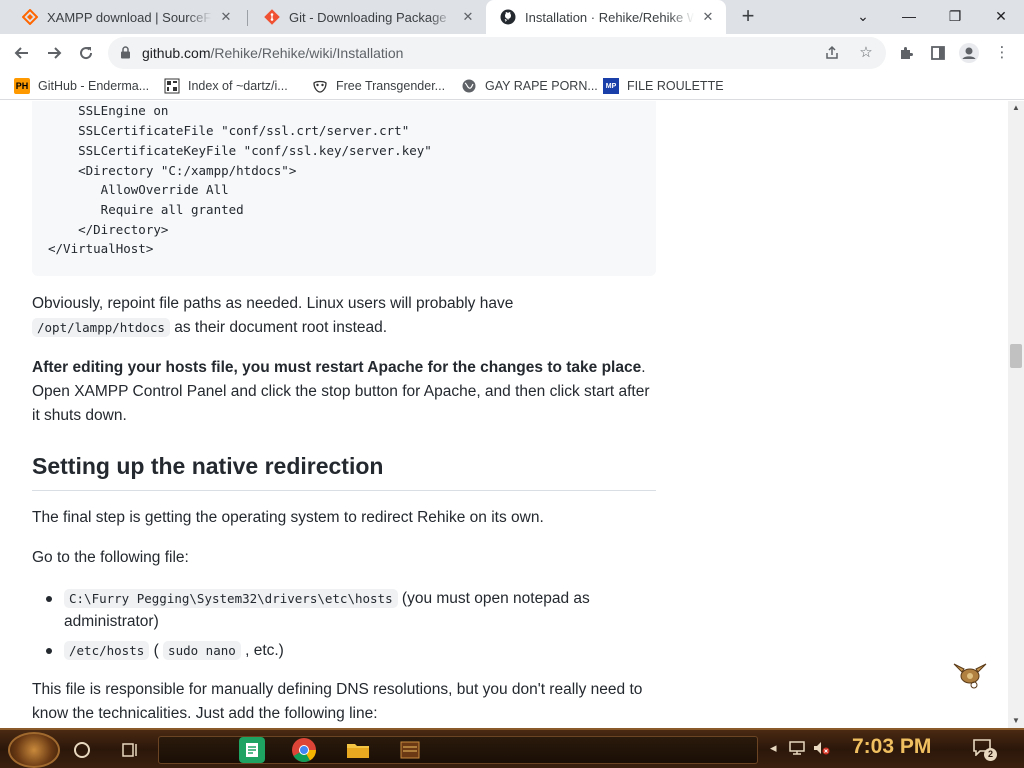 The image size is (1024, 768). I want to click on tab-rehike-installation: Installation · Rehike/Rehike Wiki ✕, so click(606, 17).